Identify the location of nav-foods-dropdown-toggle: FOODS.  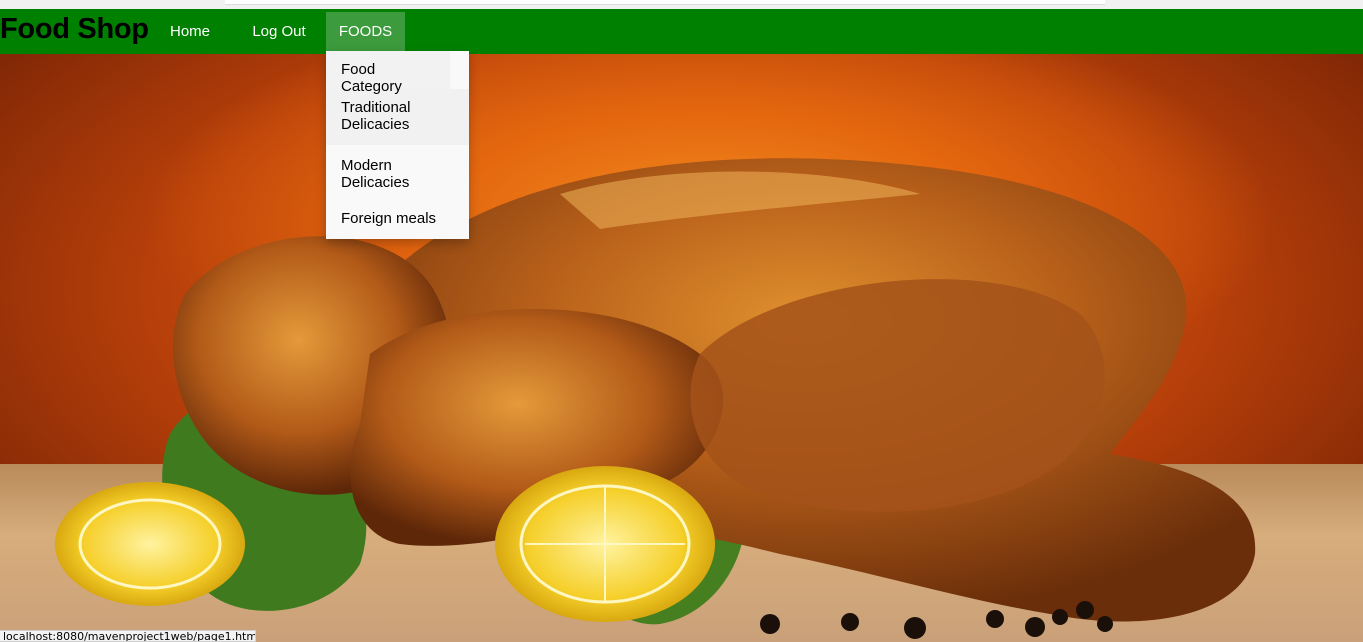
(365, 33).